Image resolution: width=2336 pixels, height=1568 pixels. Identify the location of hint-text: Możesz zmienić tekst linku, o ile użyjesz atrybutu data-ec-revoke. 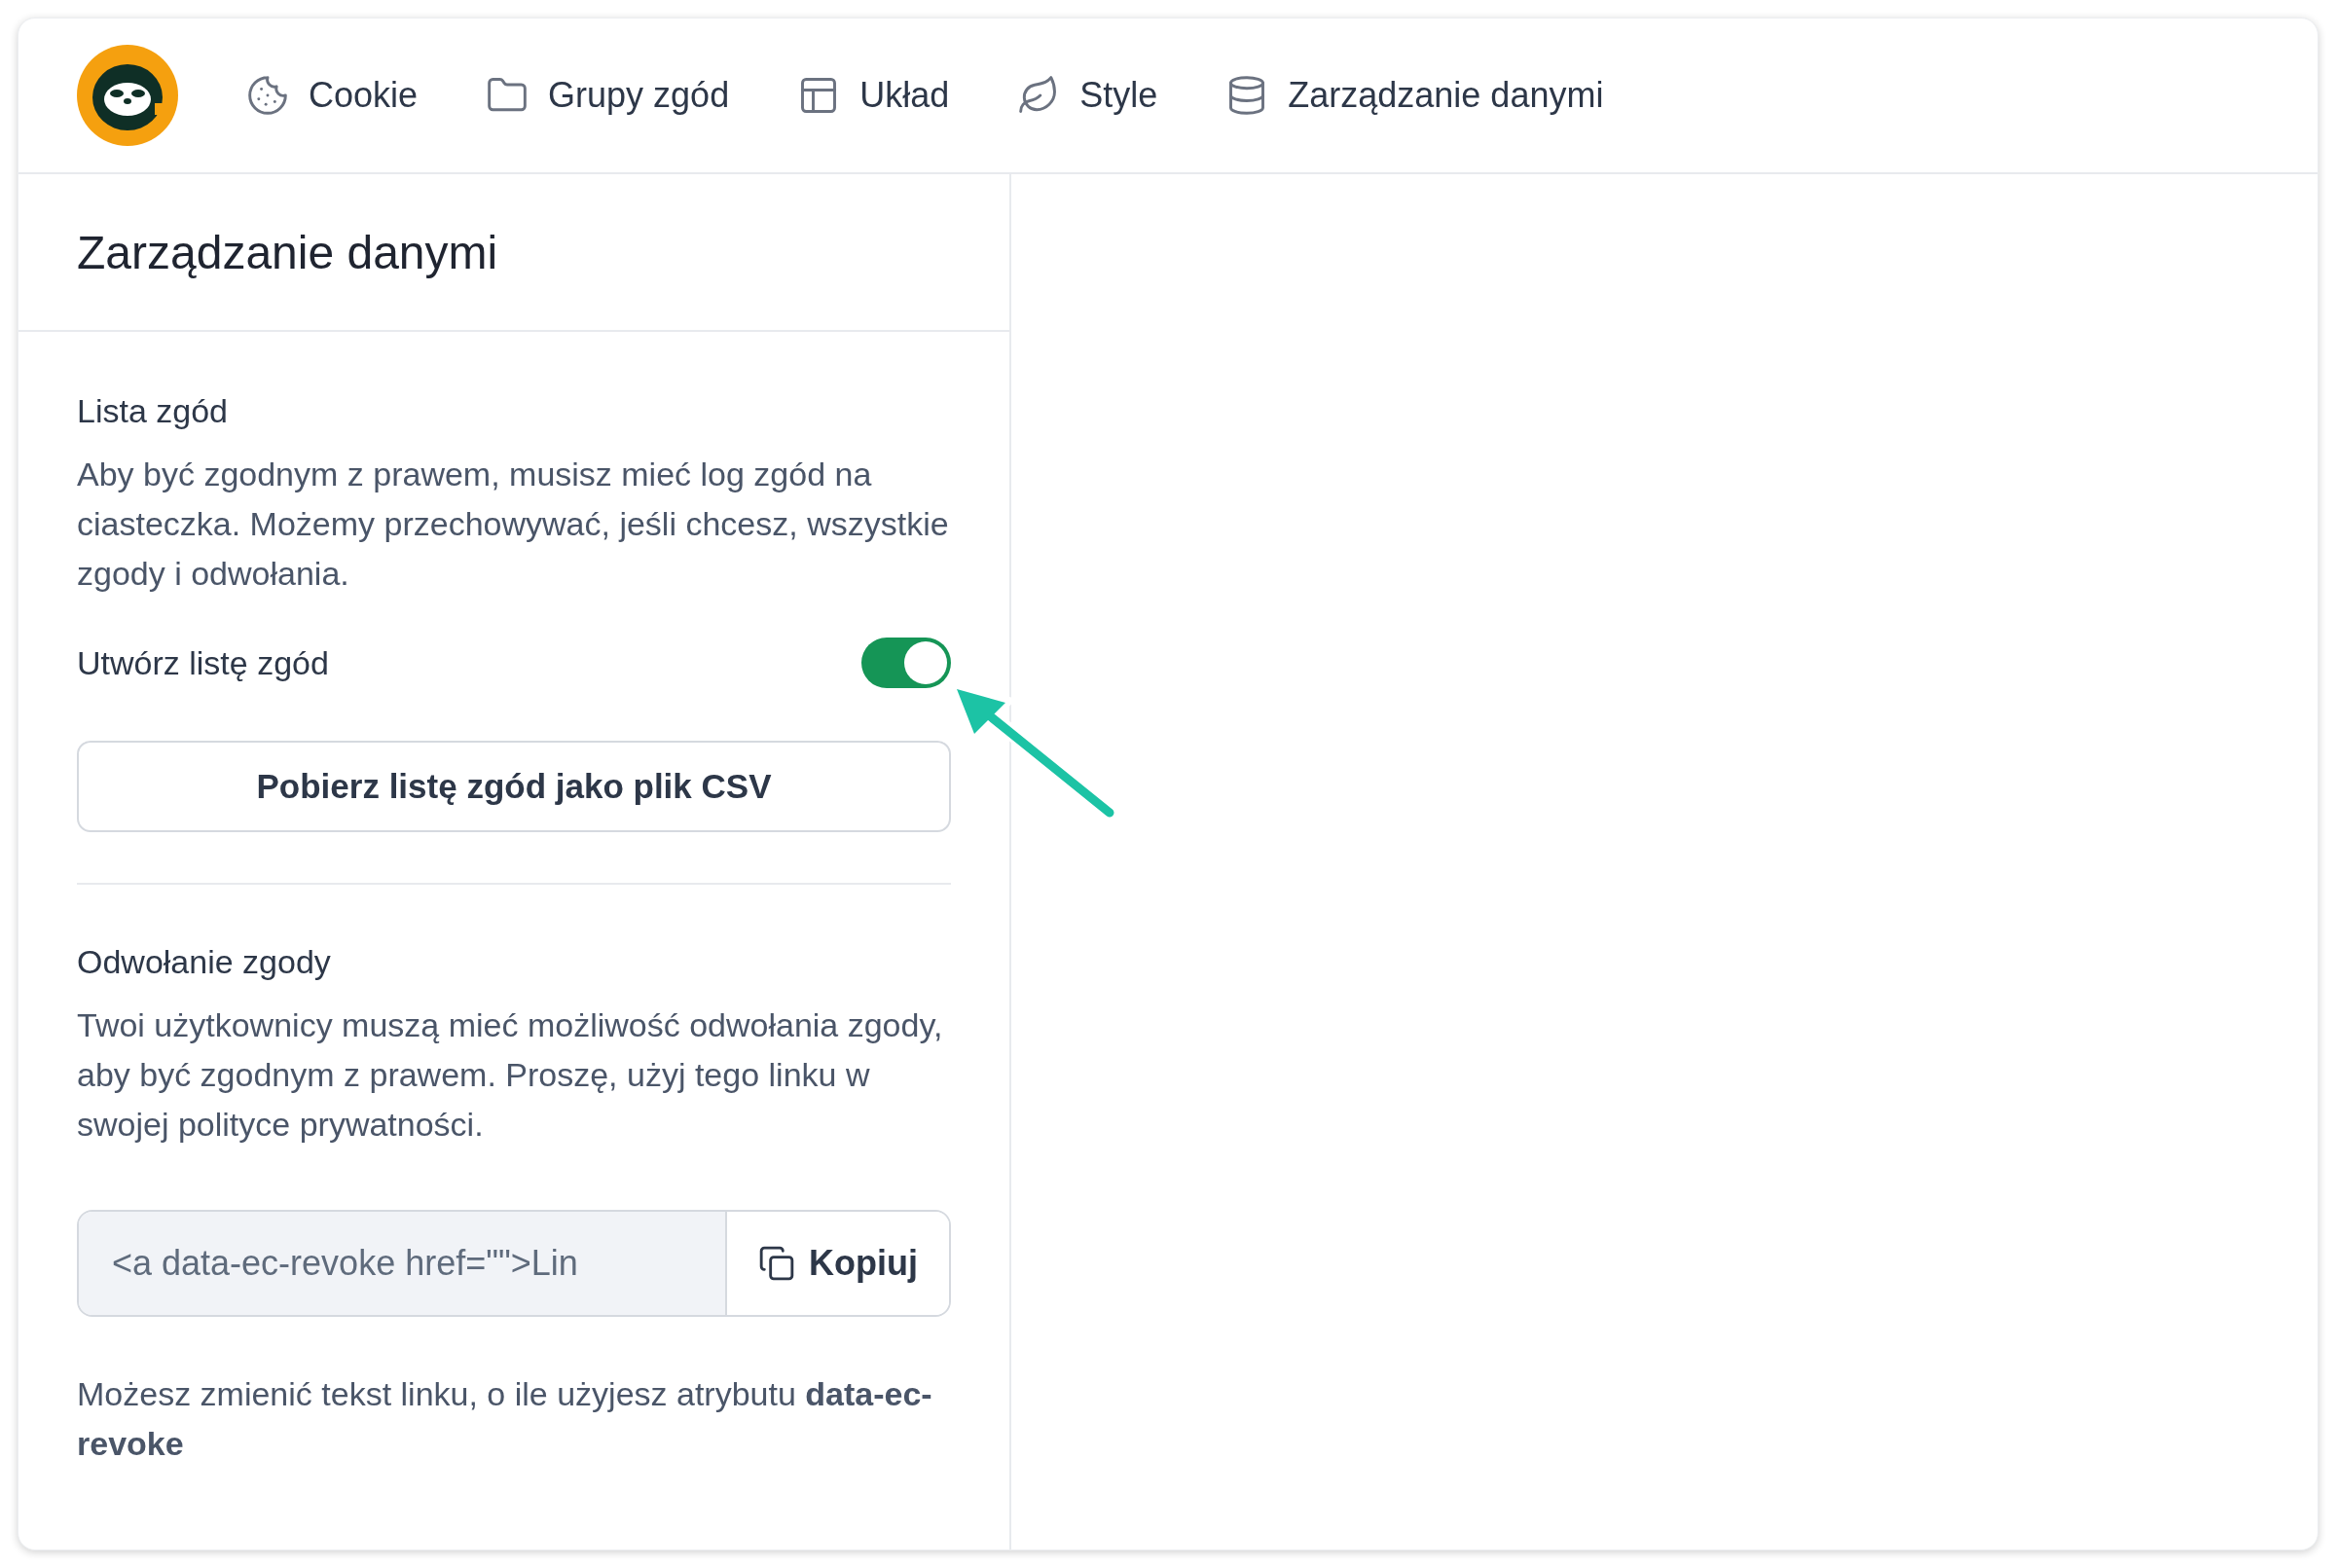
(505, 1419).